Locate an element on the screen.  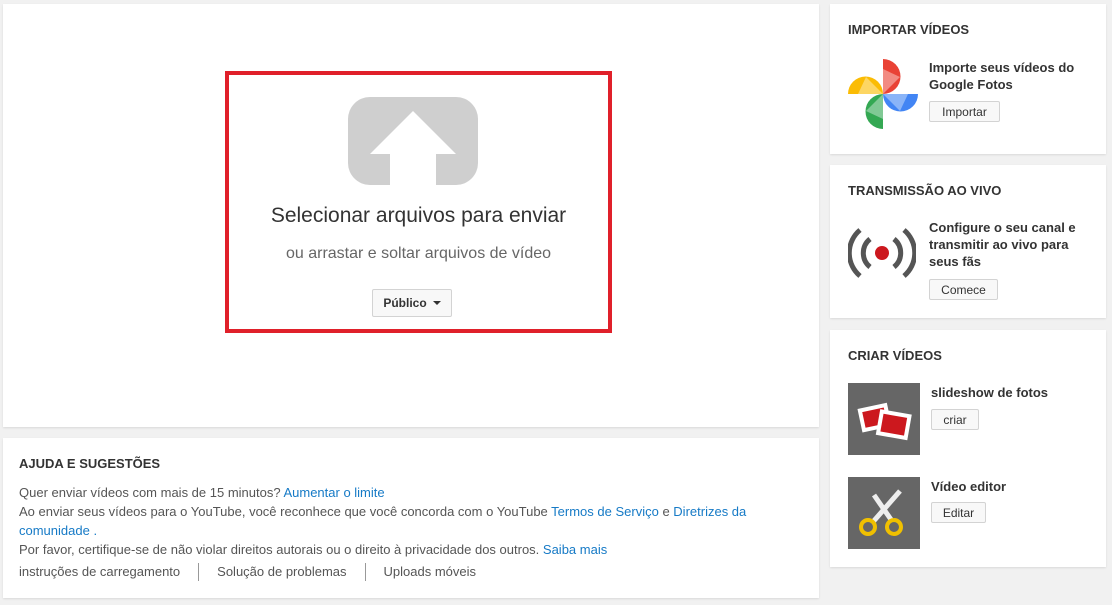
select-files-title: Selecionar arquivos para enviar is located at coordinates (418, 216).